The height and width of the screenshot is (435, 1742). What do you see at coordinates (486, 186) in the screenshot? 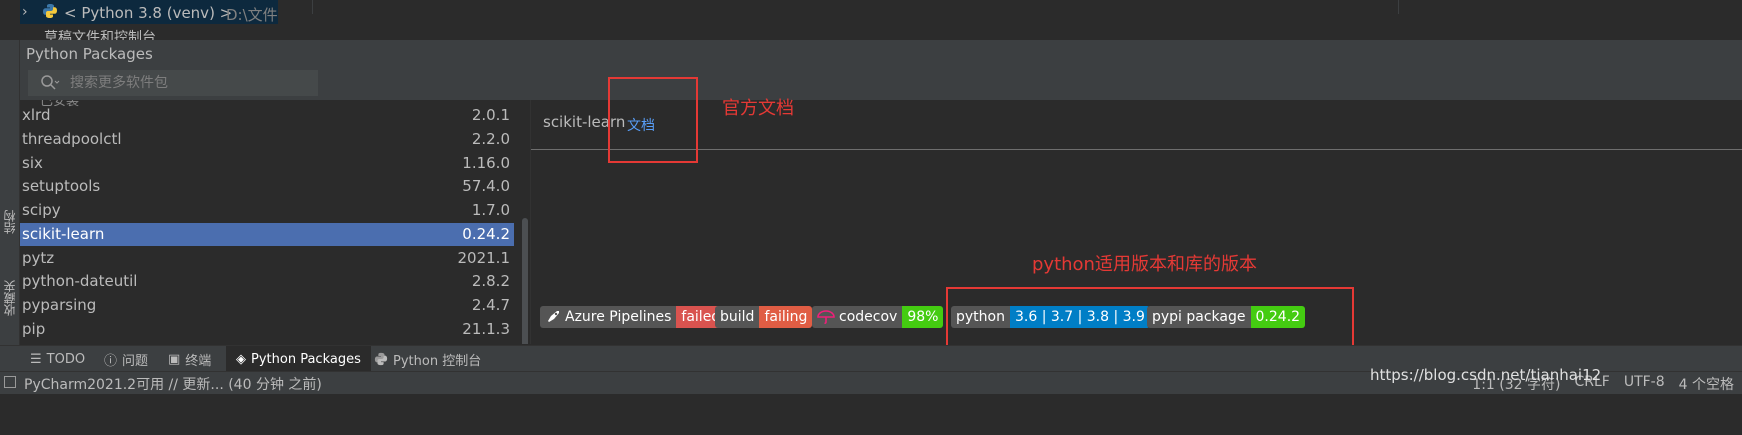
I see `package-version: 57.4.0` at bounding box center [486, 186].